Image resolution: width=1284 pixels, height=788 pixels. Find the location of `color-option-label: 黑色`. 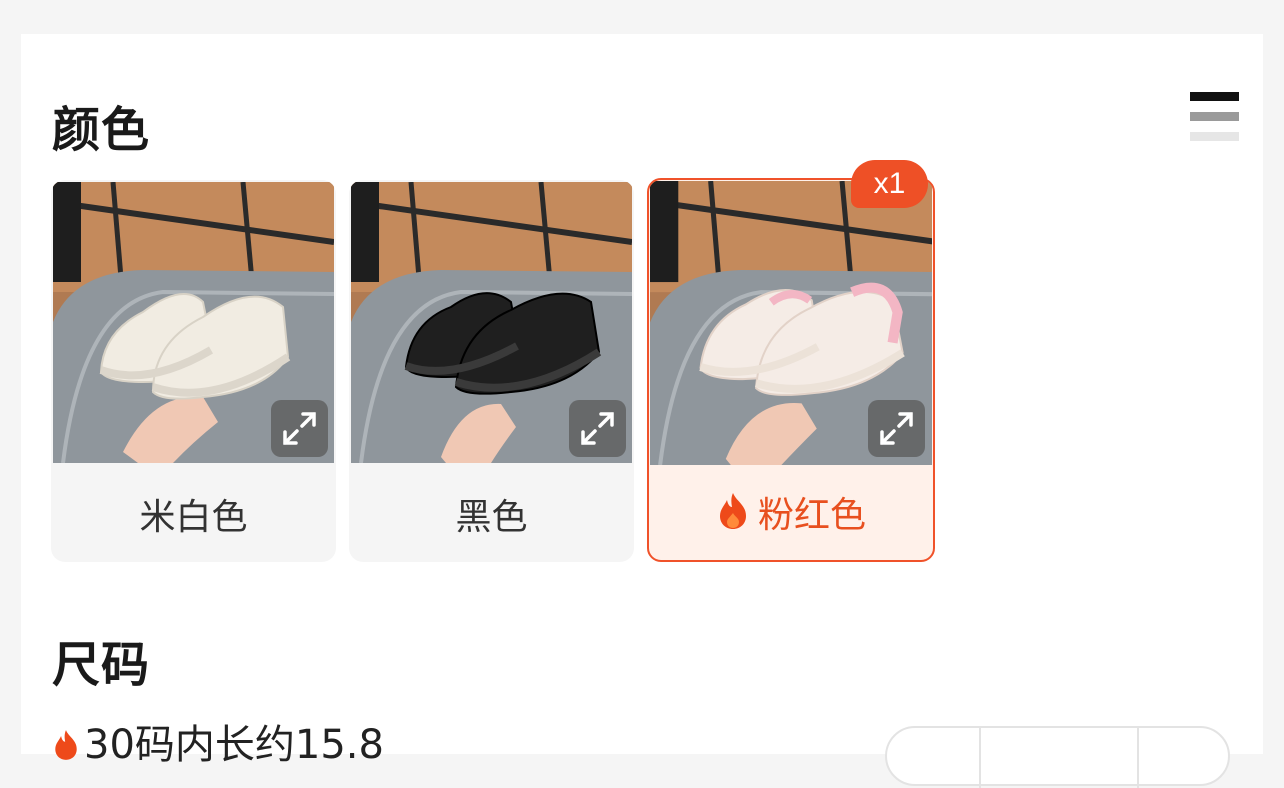

color-option-label: 黑色 is located at coordinates (491, 517).